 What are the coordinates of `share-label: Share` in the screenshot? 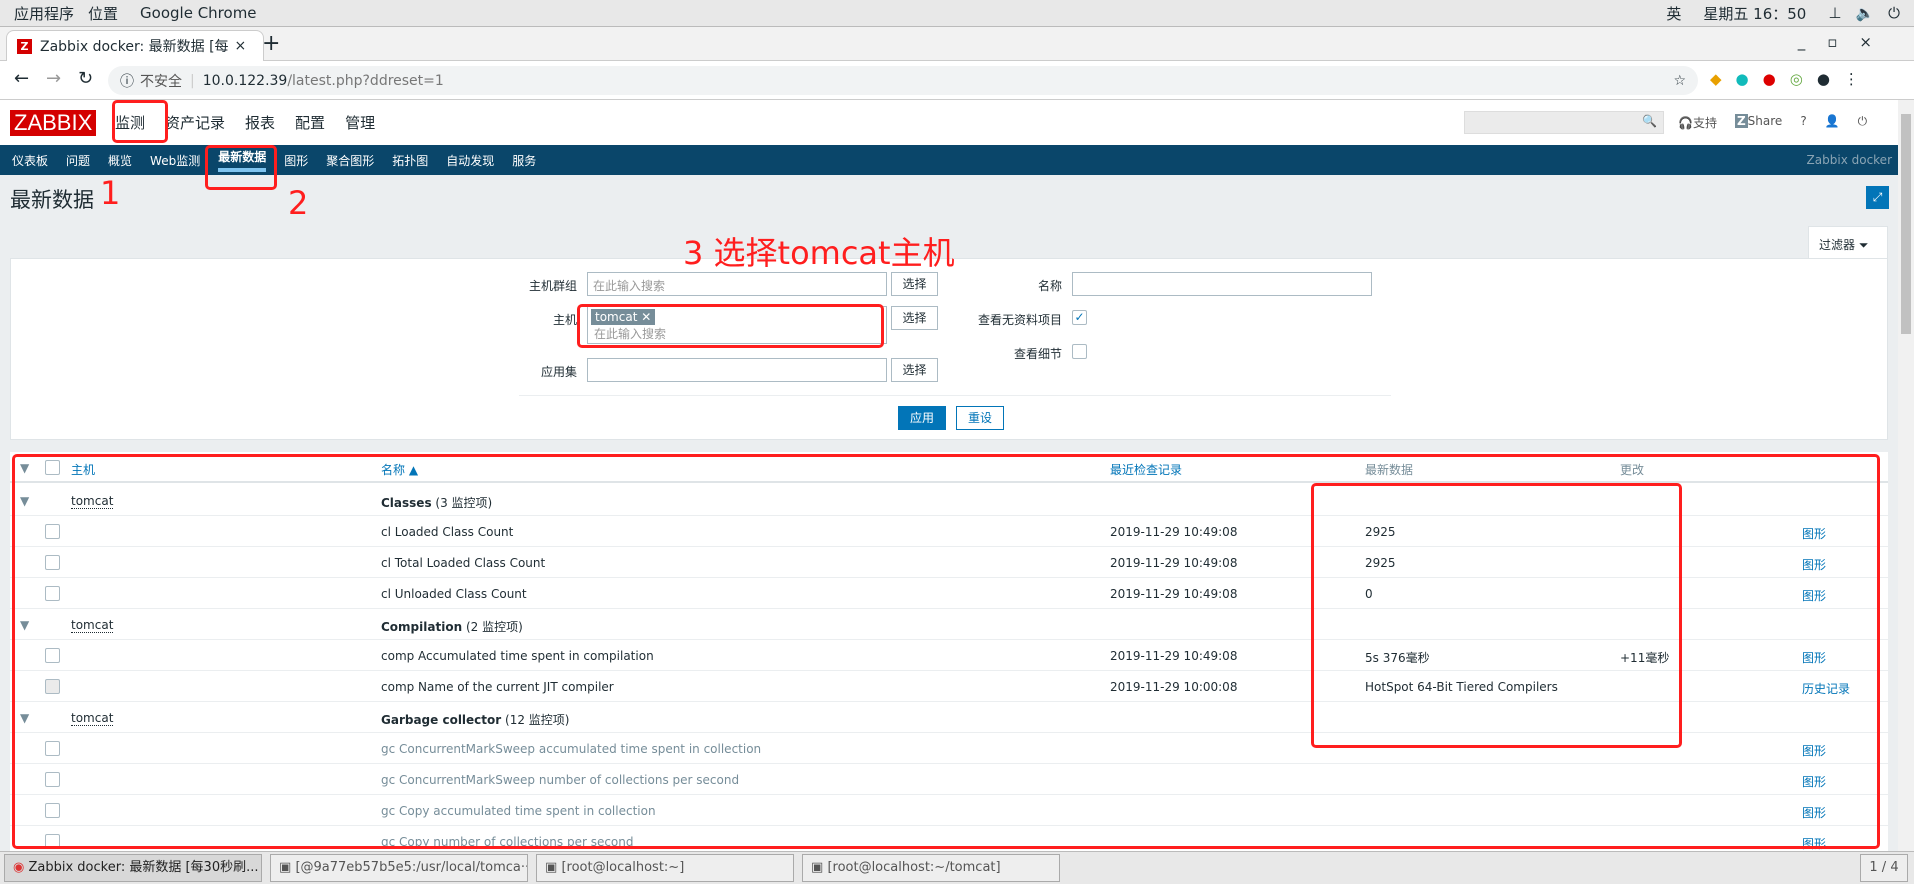 It's located at (1765, 121).